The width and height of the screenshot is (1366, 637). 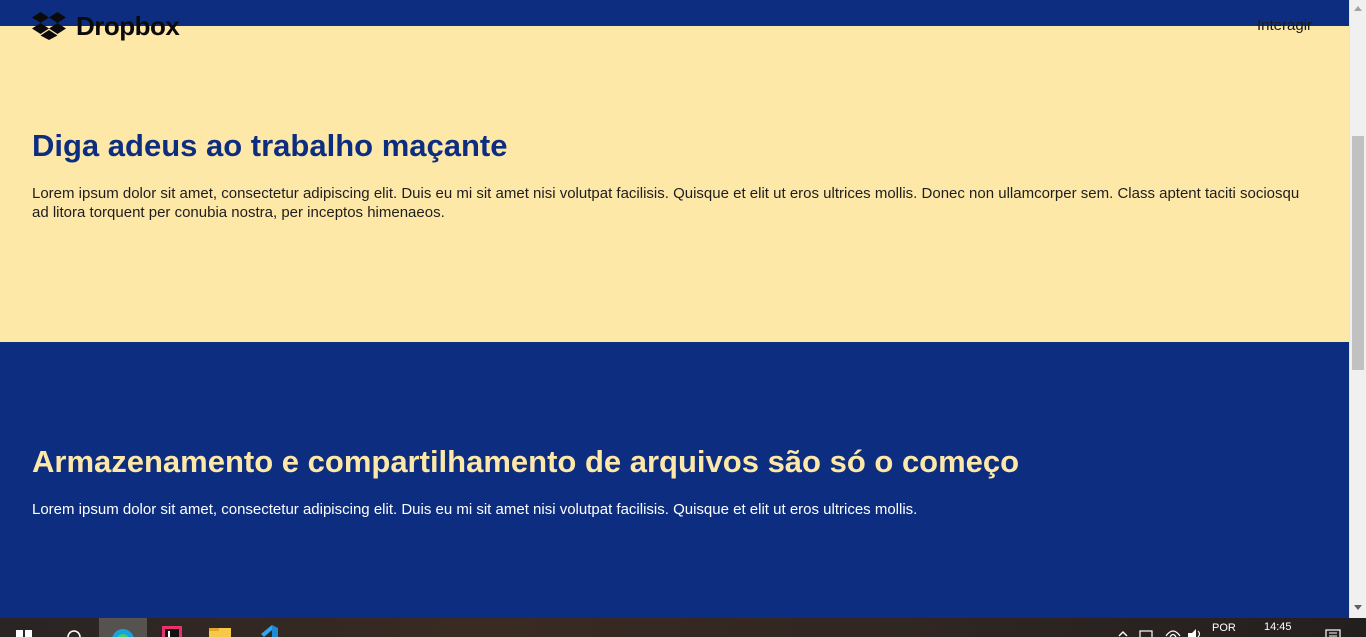 What do you see at coordinates (24, 633) in the screenshot?
I see `start-icon` at bounding box center [24, 633].